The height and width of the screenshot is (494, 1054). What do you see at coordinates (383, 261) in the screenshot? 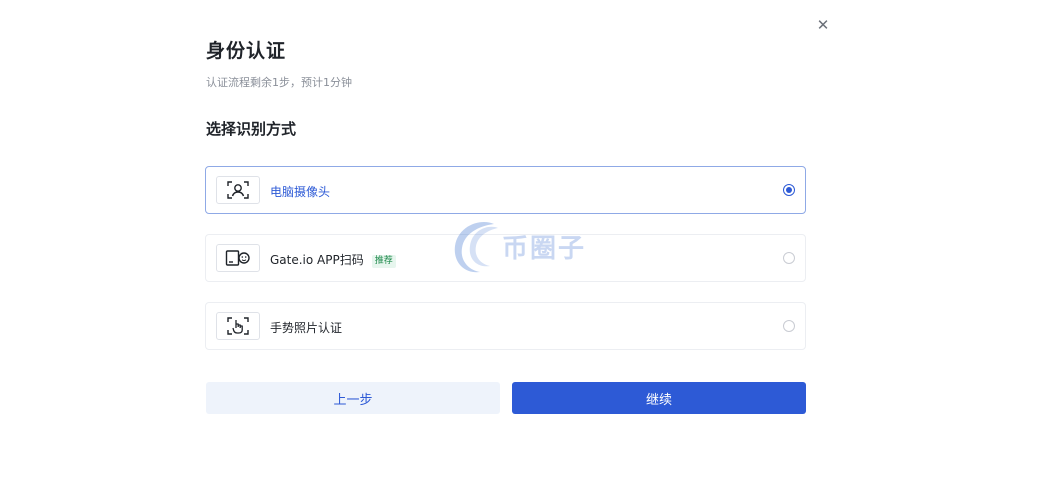
I see `recommended-badge: 推荐` at bounding box center [383, 261].